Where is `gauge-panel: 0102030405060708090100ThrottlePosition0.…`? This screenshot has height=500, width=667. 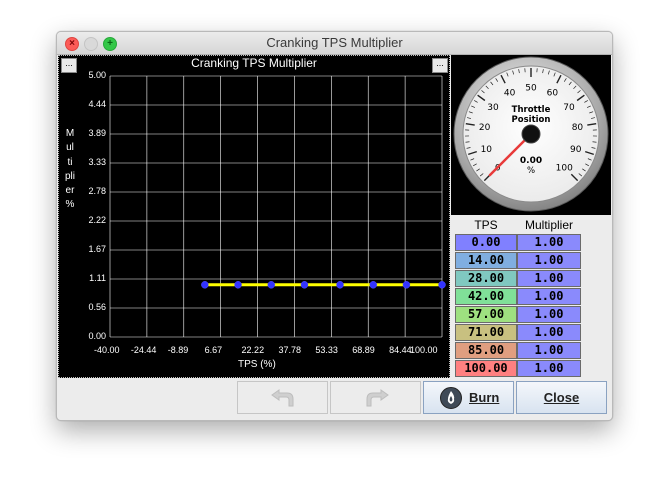
gauge-panel: 0102030405060708090100ThrottlePosition0.… is located at coordinates (531, 135).